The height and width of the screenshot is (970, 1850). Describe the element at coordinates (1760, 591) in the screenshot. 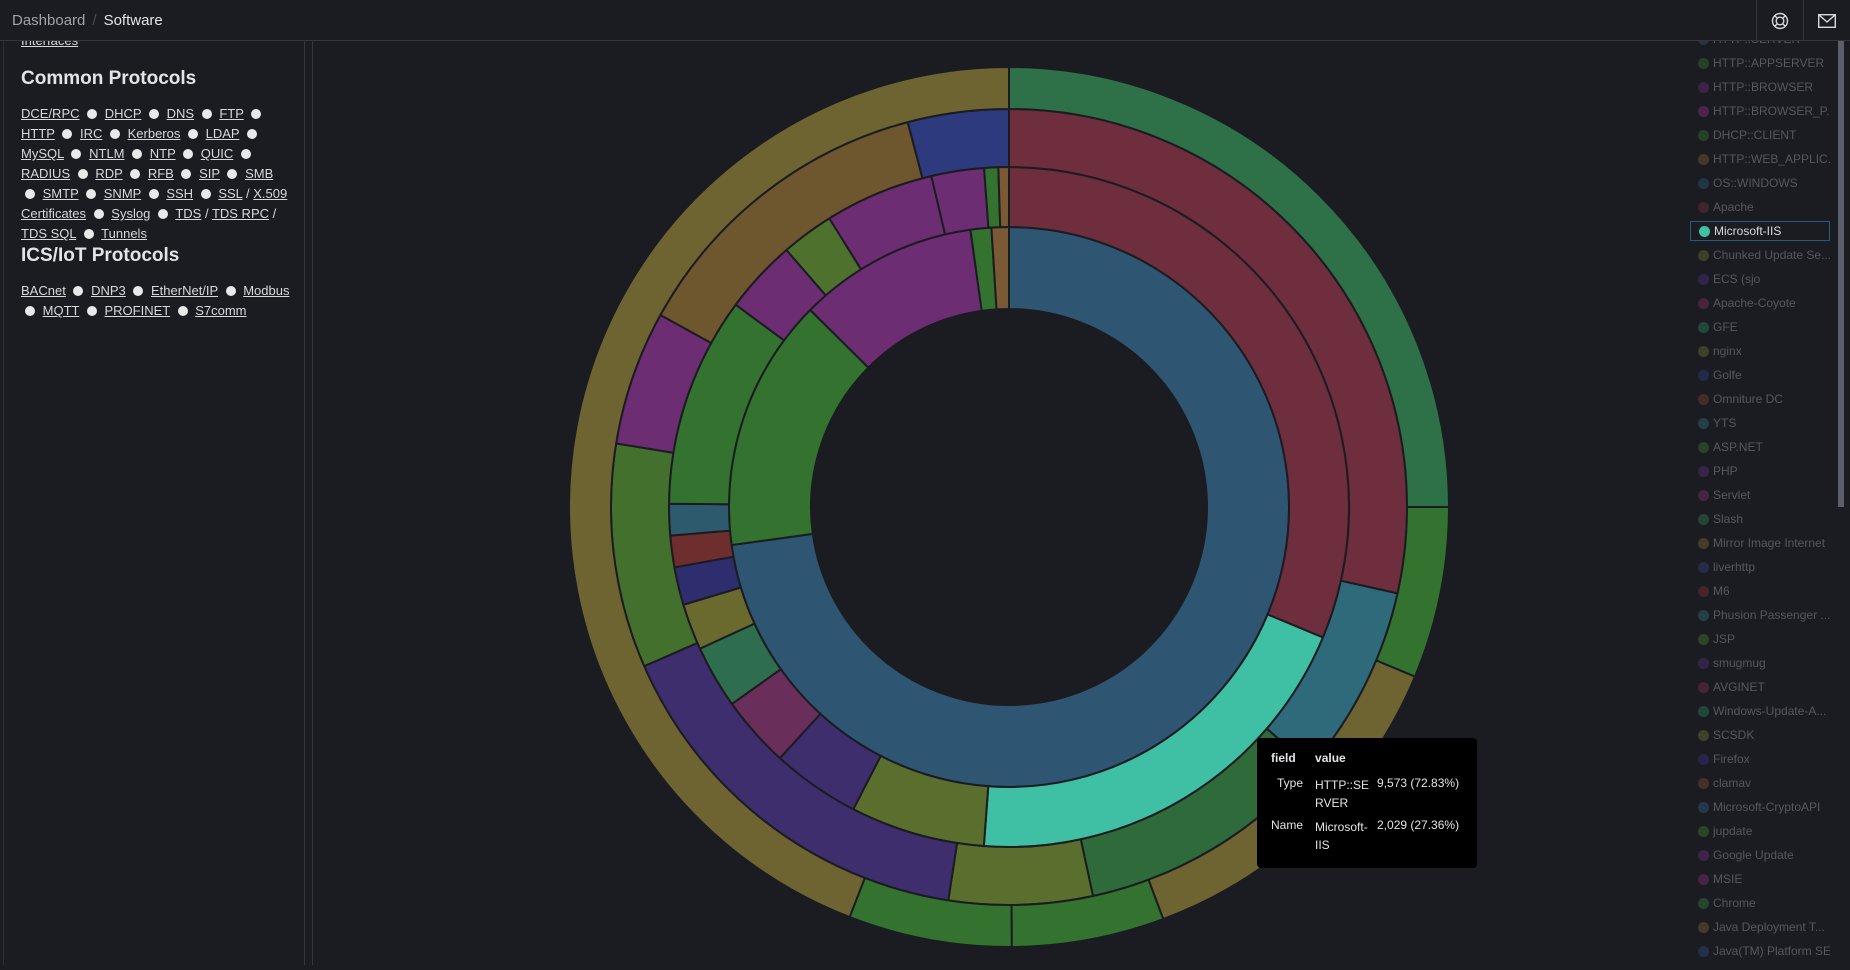

I see `legend-item: M6` at that location.